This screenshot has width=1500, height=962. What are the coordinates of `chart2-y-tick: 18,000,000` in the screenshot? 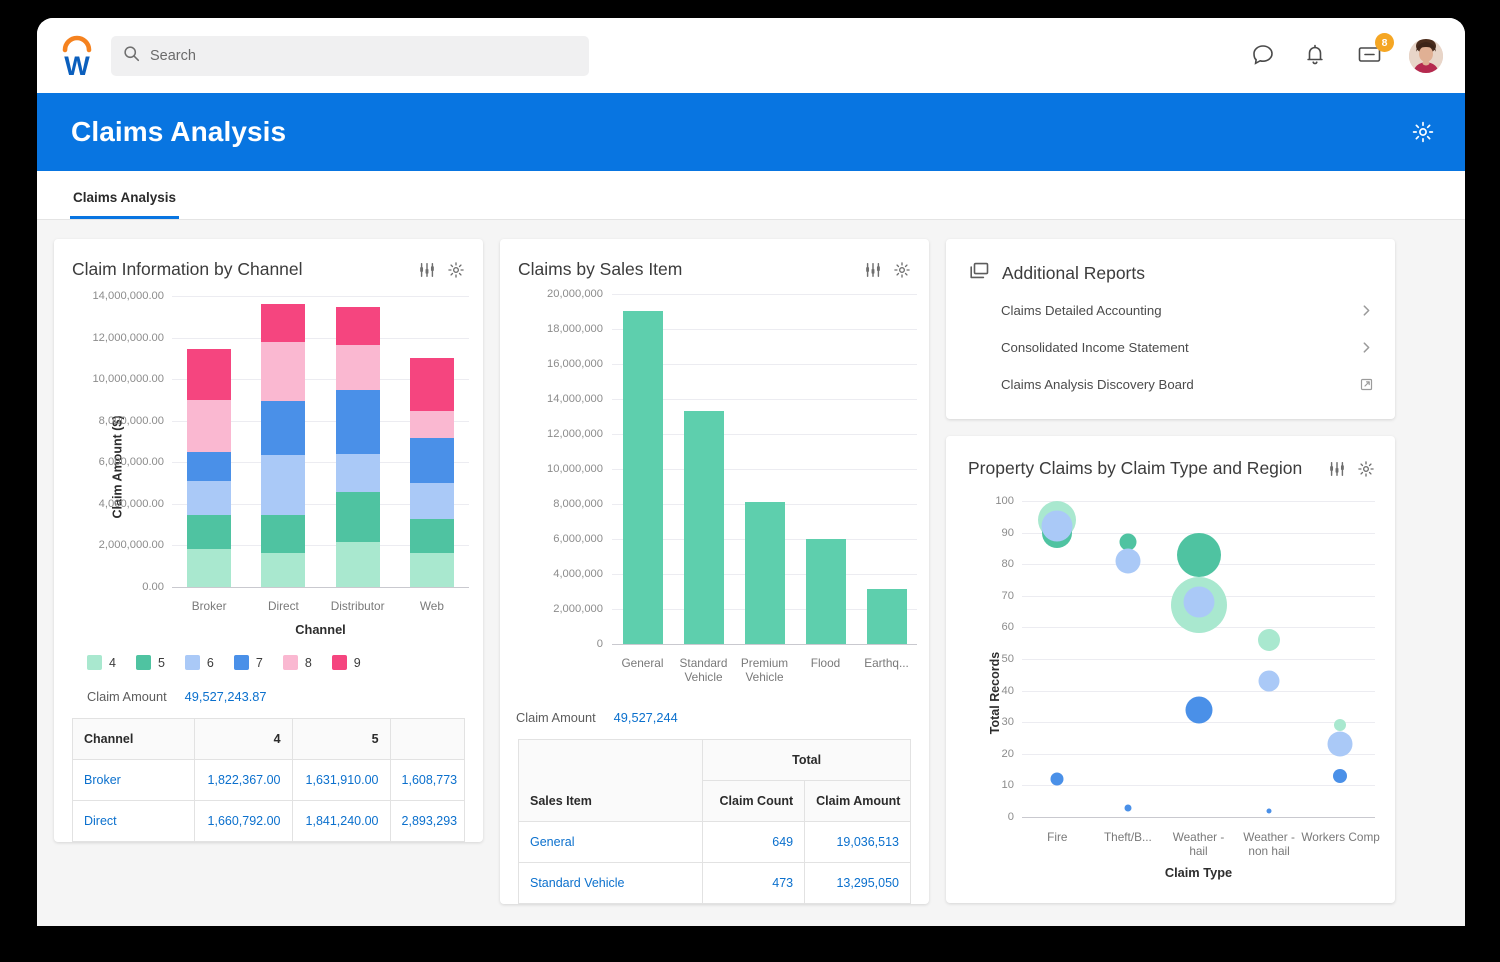 It's located at (575, 329).